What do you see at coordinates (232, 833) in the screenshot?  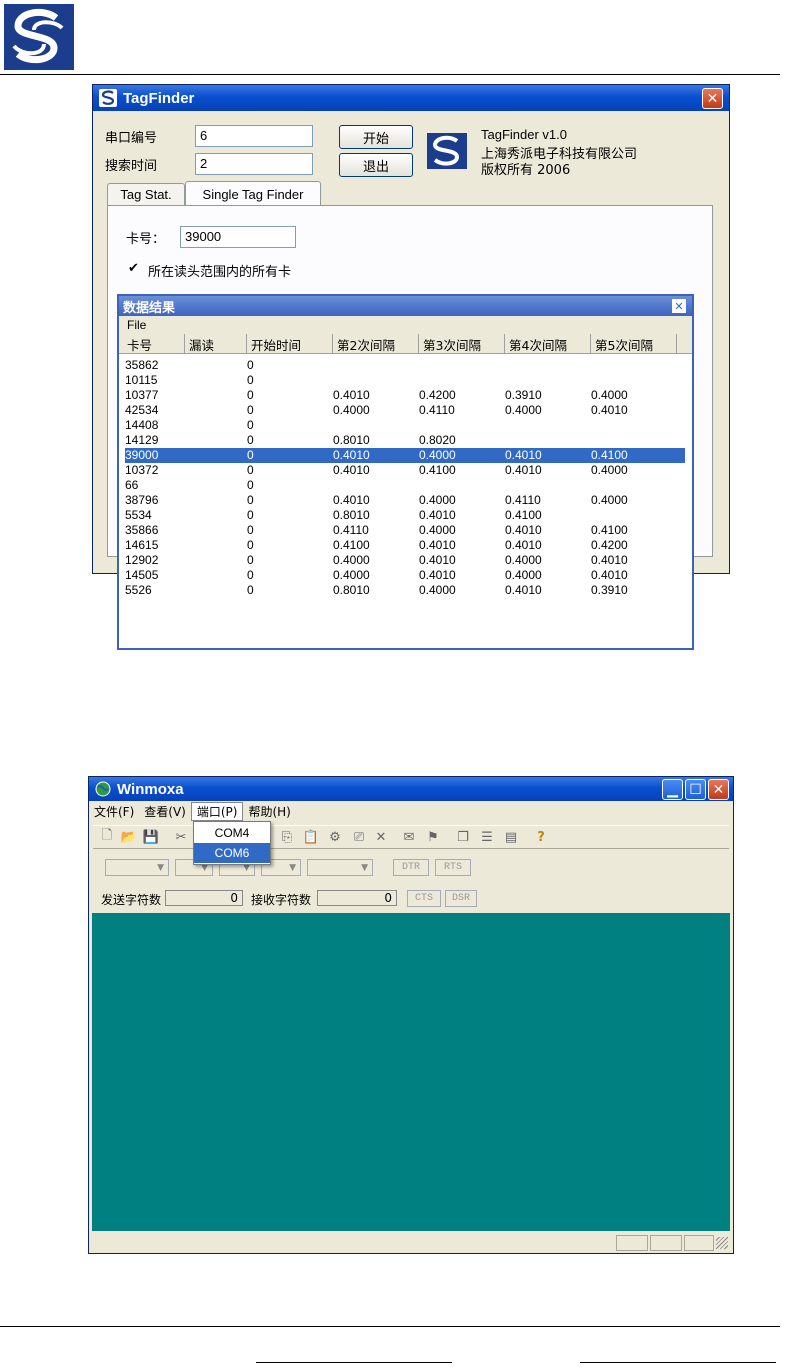 I see `menu-item-com4: COM4` at bounding box center [232, 833].